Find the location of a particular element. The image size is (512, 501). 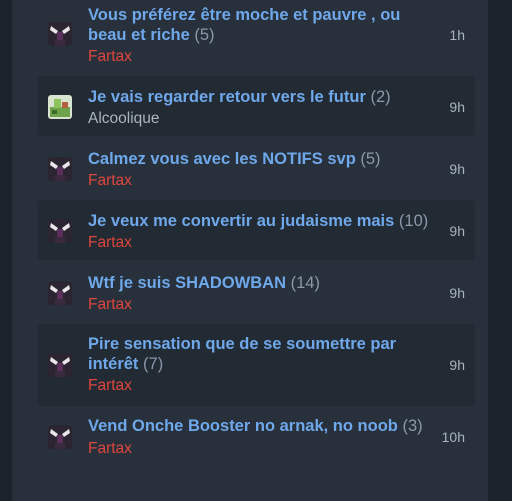

topic-title: Vend Onche Booster no arnak, no noob (3) is located at coordinates (260, 426).